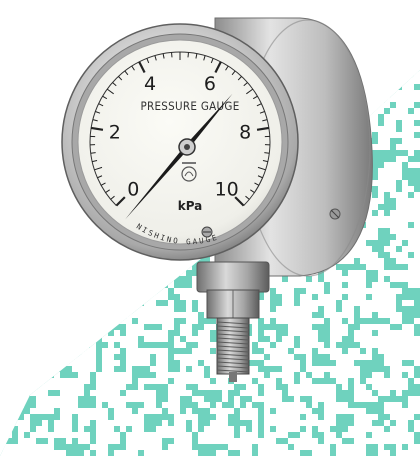 Image resolution: width=420 pixels, height=456 pixels. I want to click on scale-label: 2, so click(115, 133).